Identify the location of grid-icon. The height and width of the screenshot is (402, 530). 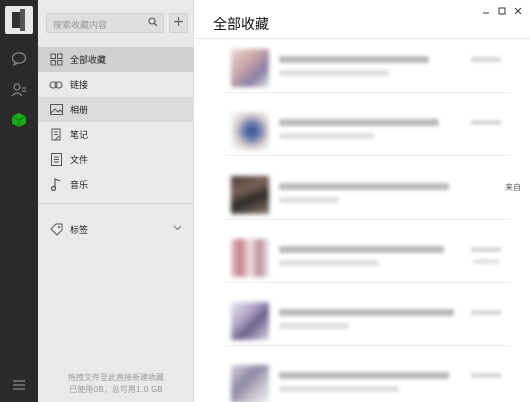
(56, 60).